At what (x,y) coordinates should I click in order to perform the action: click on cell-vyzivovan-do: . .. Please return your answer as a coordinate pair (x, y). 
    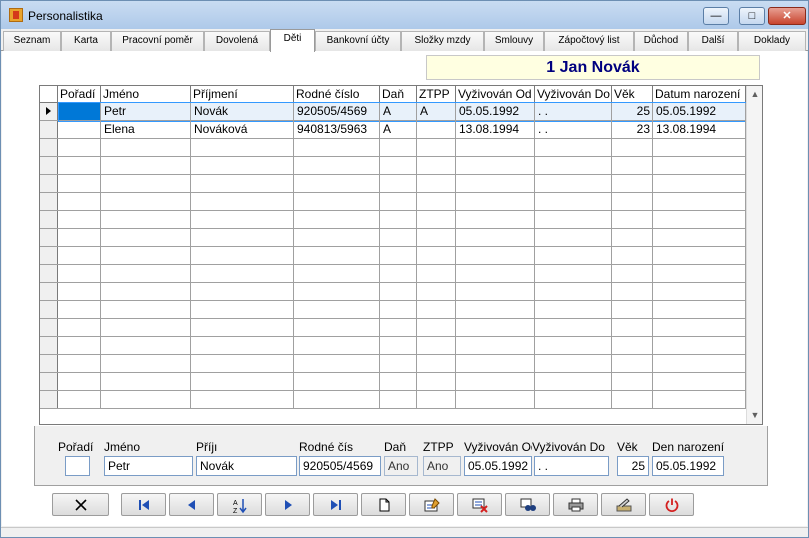
    Looking at the image, I should click on (573, 111).